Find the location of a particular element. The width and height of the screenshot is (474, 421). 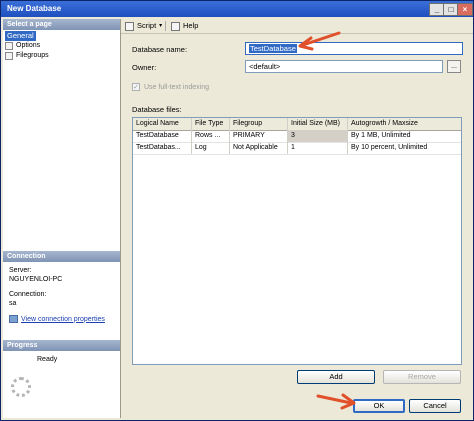

cell-filegroup: PRIMARY is located at coordinates (259, 136).